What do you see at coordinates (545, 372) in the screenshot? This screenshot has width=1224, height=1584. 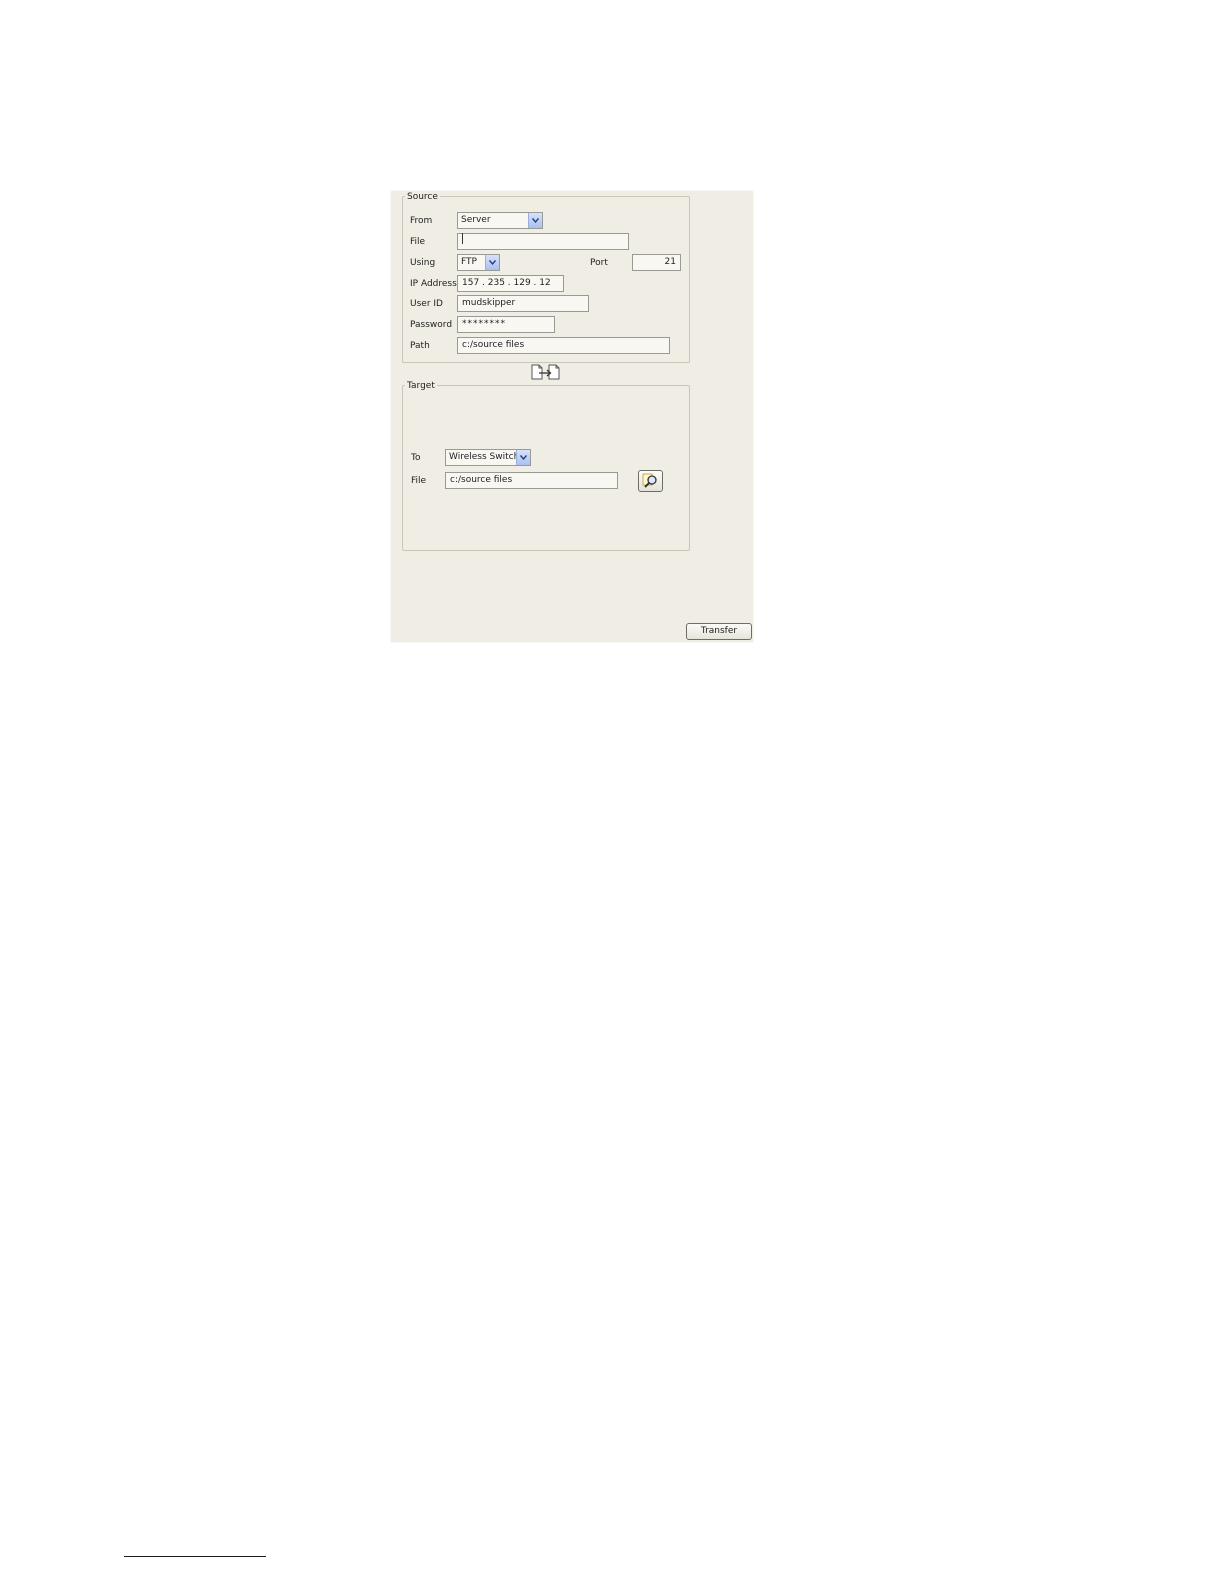 I see `file-transfer-icon` at bounding box center [545, 372].